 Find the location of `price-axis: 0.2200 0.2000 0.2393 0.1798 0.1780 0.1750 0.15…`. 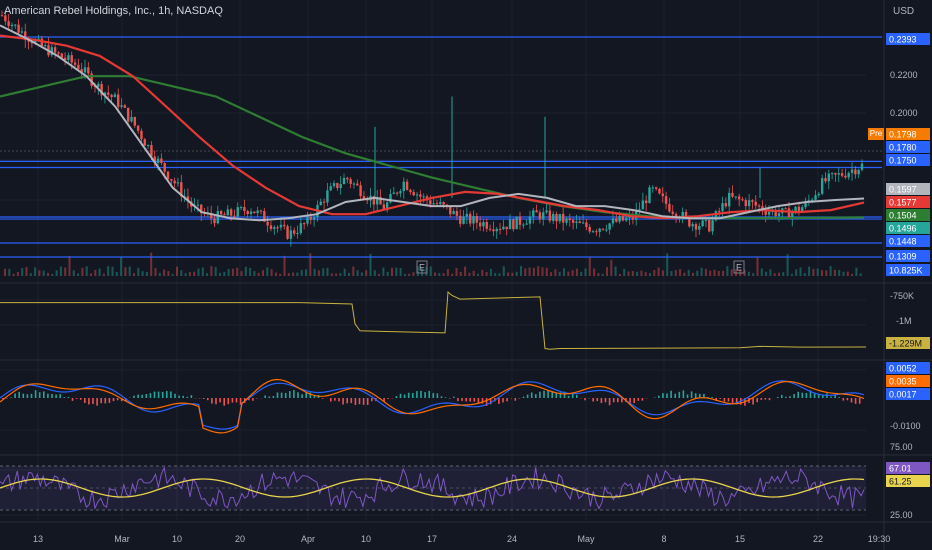

price-axis: 0.2200 0.2000 0.2393 0.1798 0.1780 0.1750 0.15… is located at coordinates (908, 276).